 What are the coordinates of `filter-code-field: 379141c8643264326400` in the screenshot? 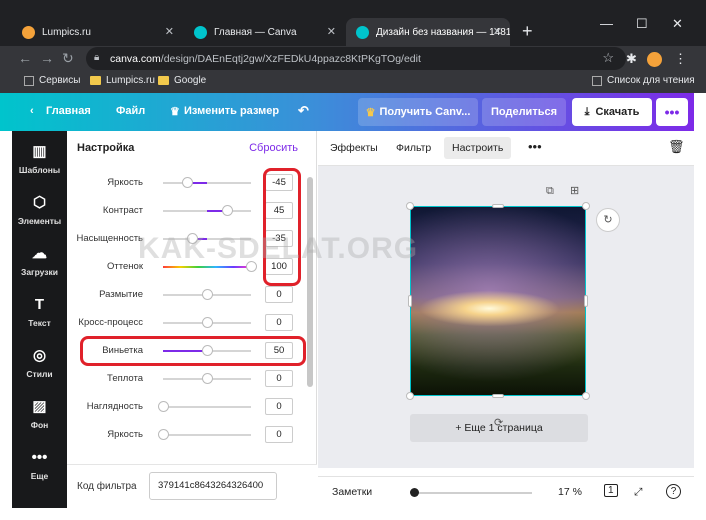 It's located at (213, 486).